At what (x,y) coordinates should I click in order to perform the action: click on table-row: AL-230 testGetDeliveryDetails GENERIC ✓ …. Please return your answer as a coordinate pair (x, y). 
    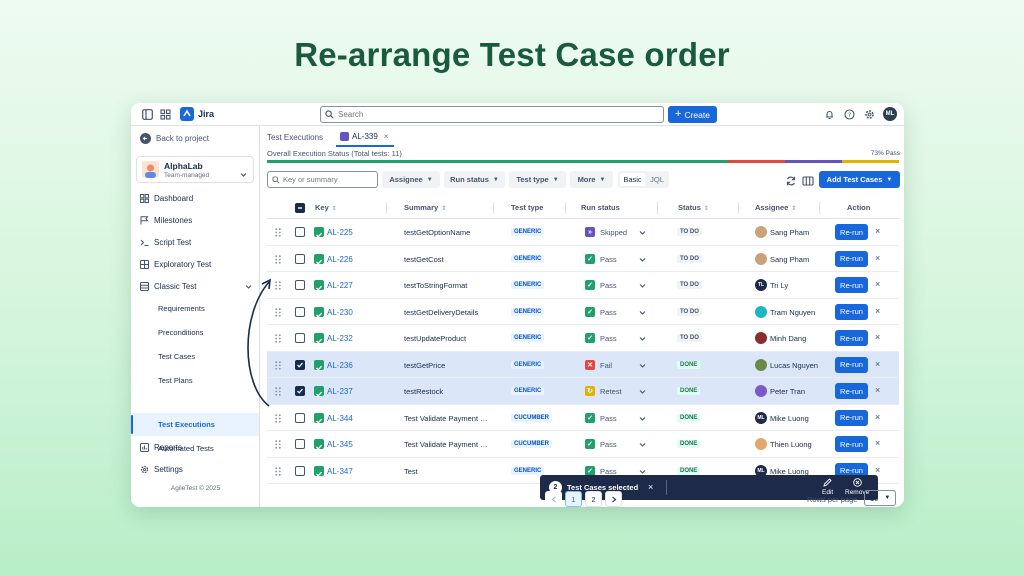
    Looking at the image, I should click on (583, 312).